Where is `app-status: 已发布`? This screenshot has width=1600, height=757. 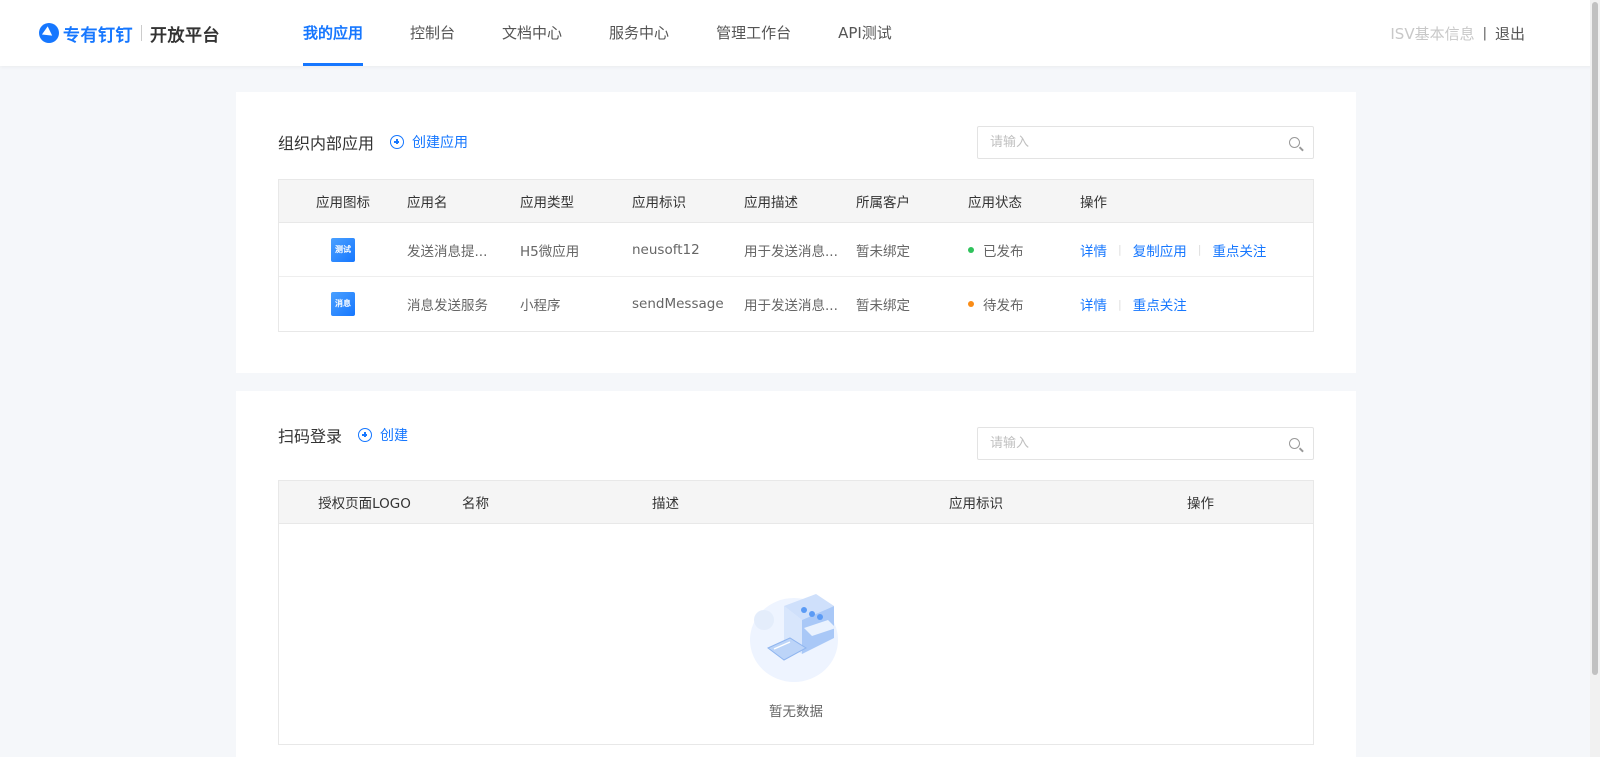 app-status: 已发布 is located at coordinates (1024, 250).